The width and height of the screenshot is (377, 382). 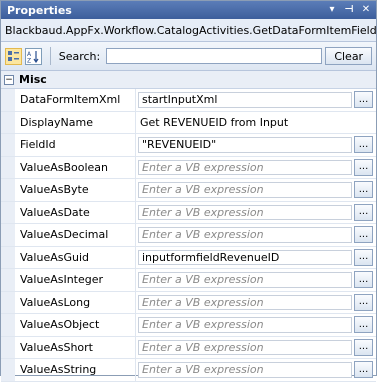 What do you see at coordinates (211, 257) in the screenshot?
I see `expression-value: inputformfieldRevenueID` at bounding box center [211, 257].